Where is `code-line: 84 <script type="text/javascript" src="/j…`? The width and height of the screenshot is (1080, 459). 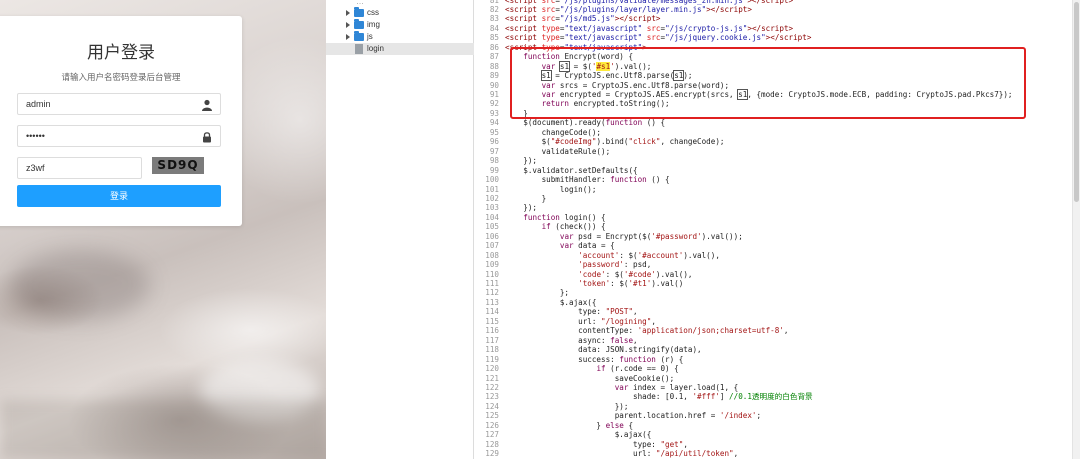 code-line: 84 <script type="text/javascript" src="/j… is located at coordinates (773, 29).